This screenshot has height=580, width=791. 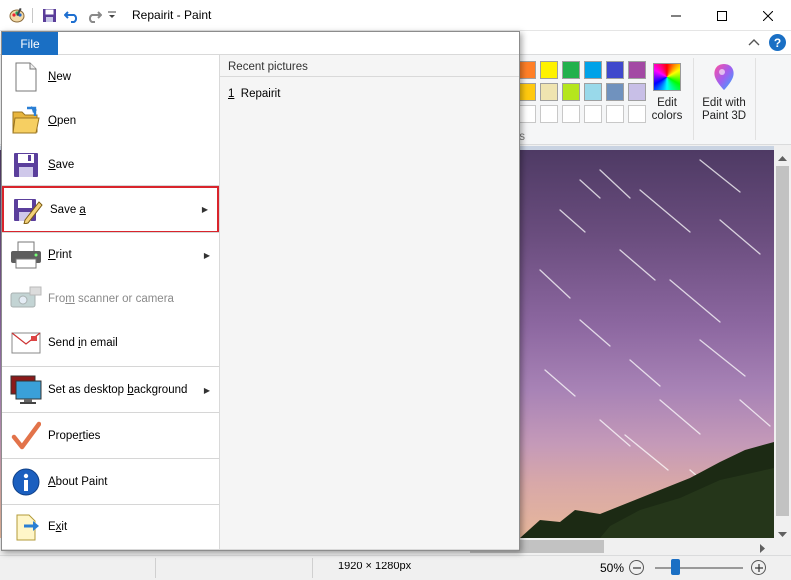 What do you see at coordinates (94, 15) in the screenshot?
I see `redo-icon` at bounding box center [94, 15].